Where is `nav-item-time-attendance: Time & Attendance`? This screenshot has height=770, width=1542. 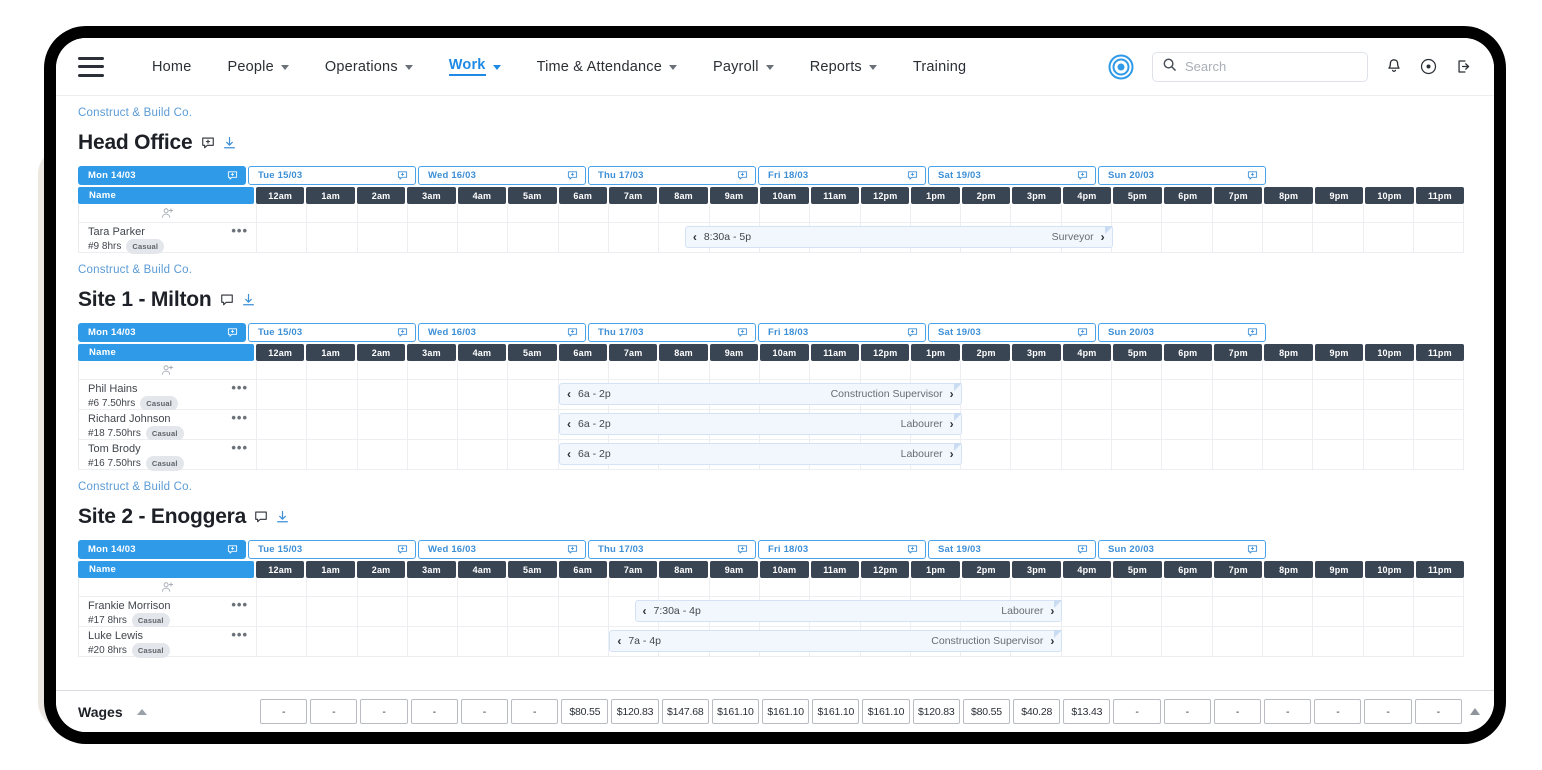
nav-item-time-attendance: Time & Attendance is located at coordinates (607, 67).